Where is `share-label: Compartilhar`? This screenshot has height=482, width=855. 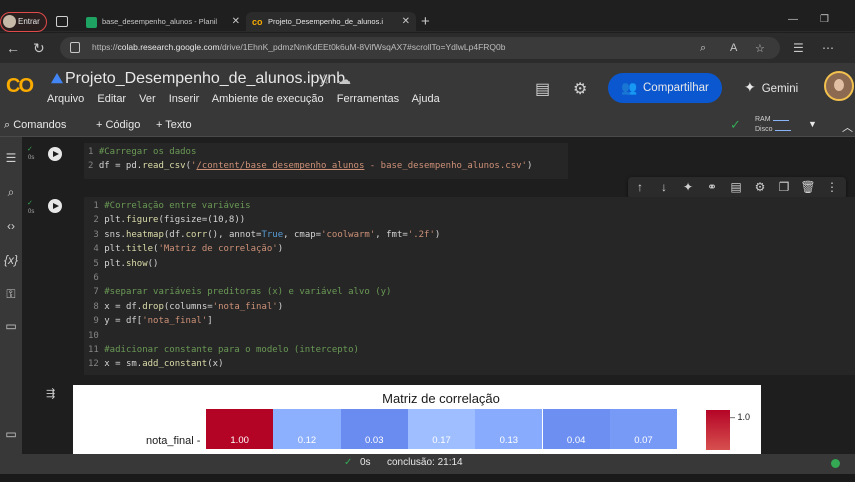
share-label: Compartilhar is located at coordinates (676, 88).